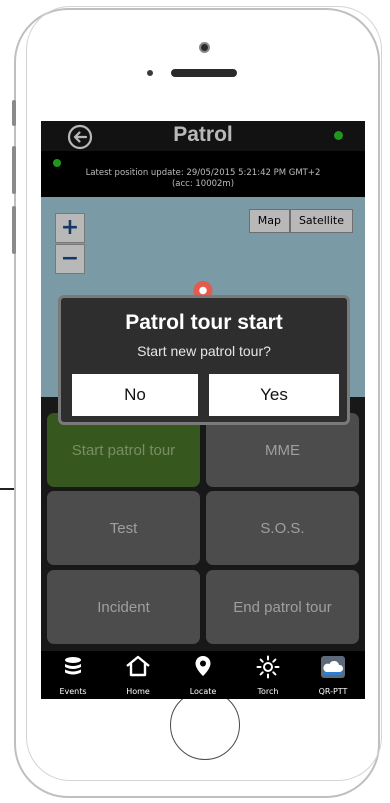 The width and height of the screenshot is (390, 803). I want to click on nav-torch: Torch, so click(268, 675).